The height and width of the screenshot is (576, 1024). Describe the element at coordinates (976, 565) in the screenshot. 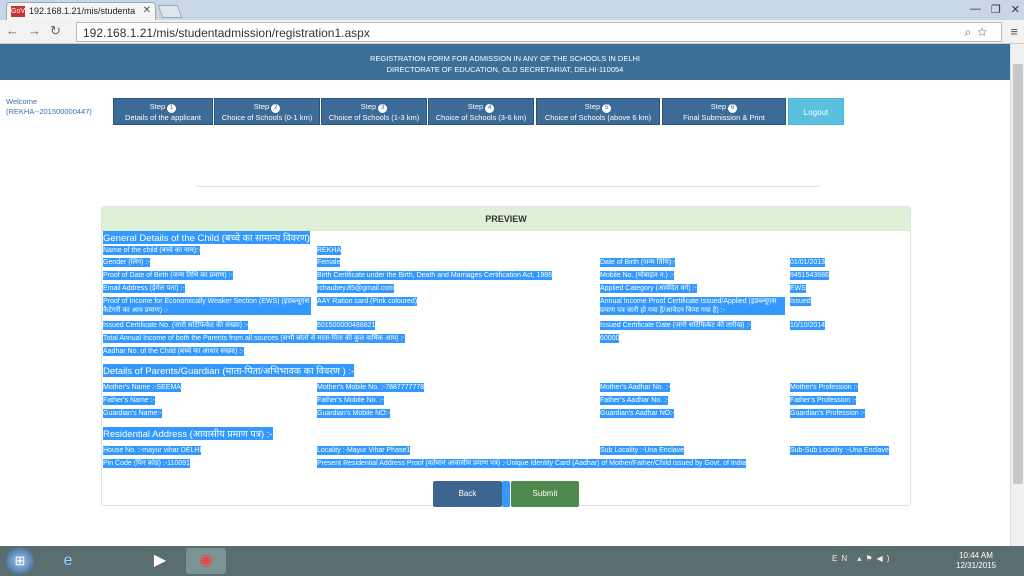

I see `clock-date: 12/31/2015` at that location.